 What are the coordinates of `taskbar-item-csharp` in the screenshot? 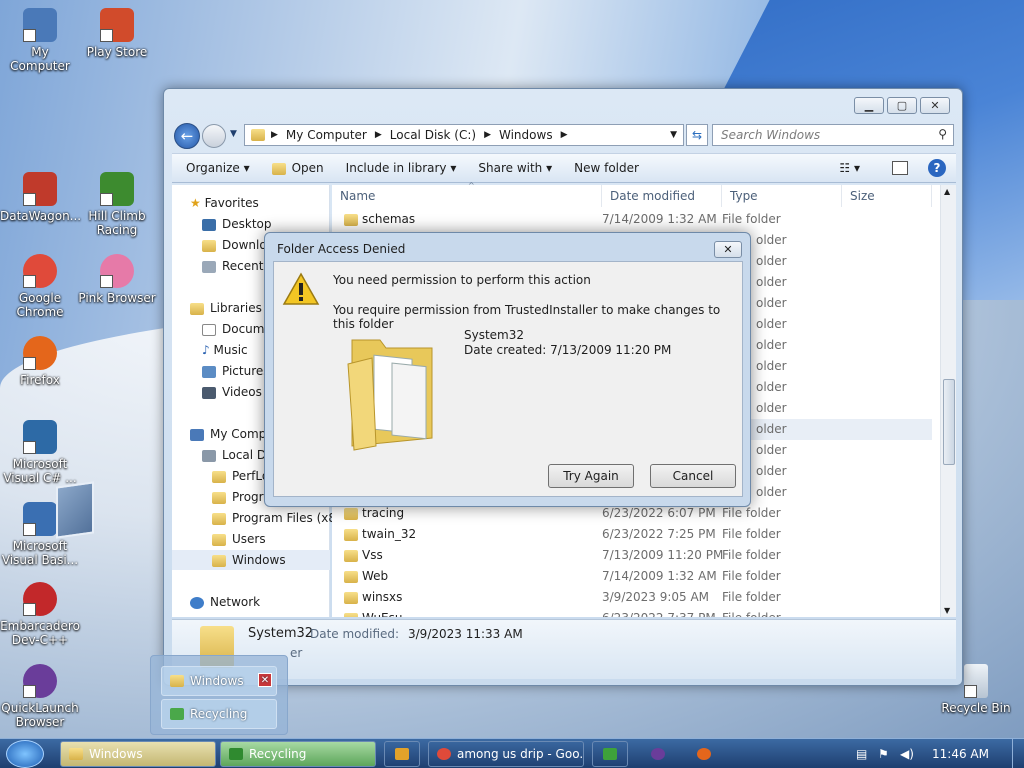 It's located at (610, 754).